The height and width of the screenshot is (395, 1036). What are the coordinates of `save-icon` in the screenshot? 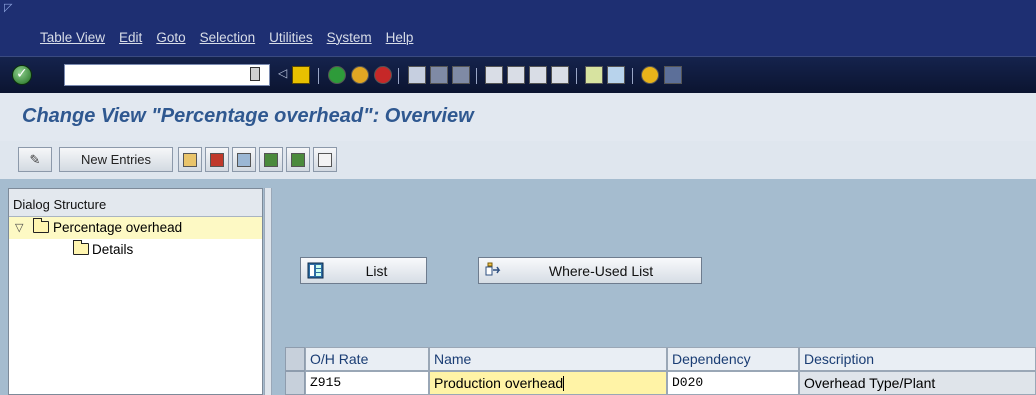 It's located at (301, 75).